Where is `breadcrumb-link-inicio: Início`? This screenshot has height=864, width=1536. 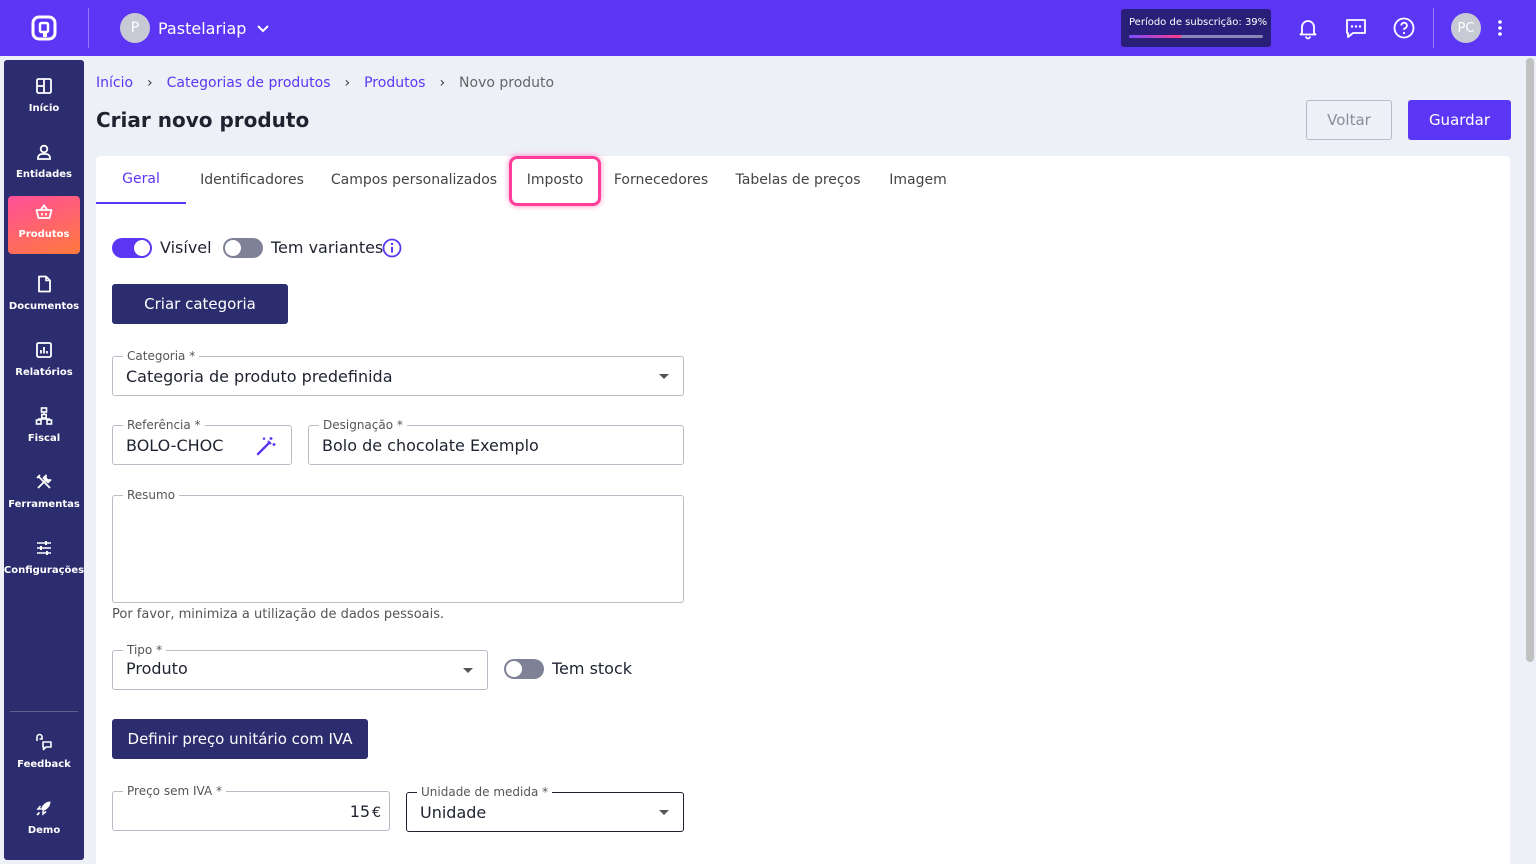 breadcrumb-link-inicio: Início is located at coordinates (114, 83).